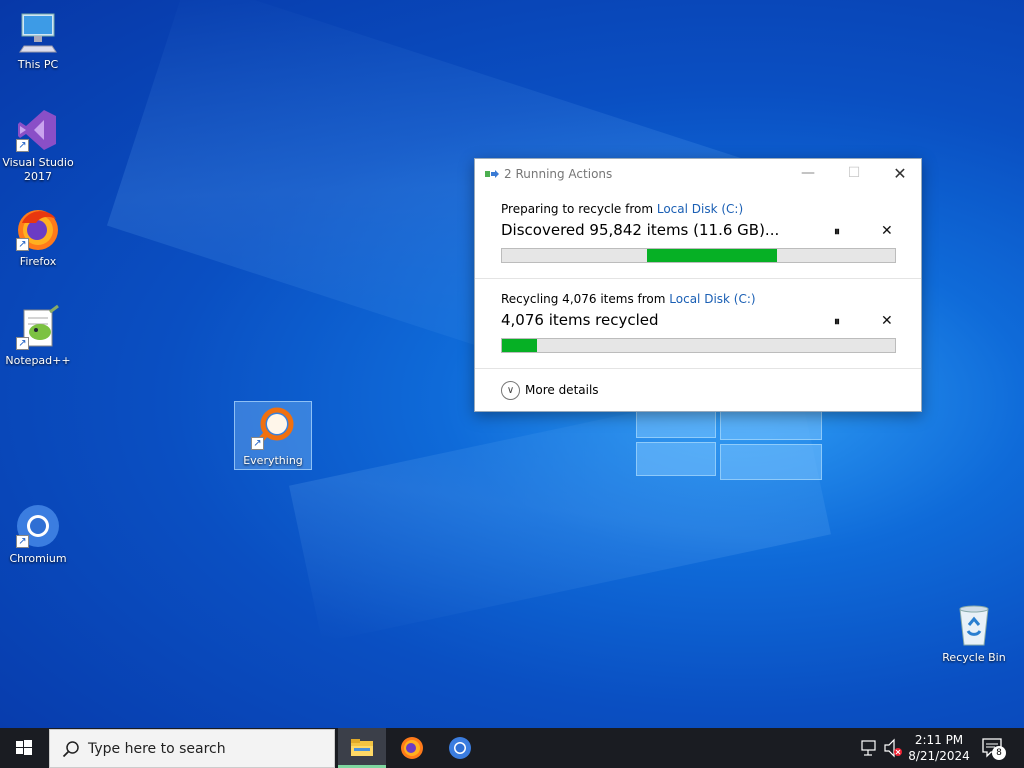 This screenshot has height=768, width=1024. Describe the element at coordinates (999, 753) in the screenshot. I see `notification-count-badge: 8` at that location.